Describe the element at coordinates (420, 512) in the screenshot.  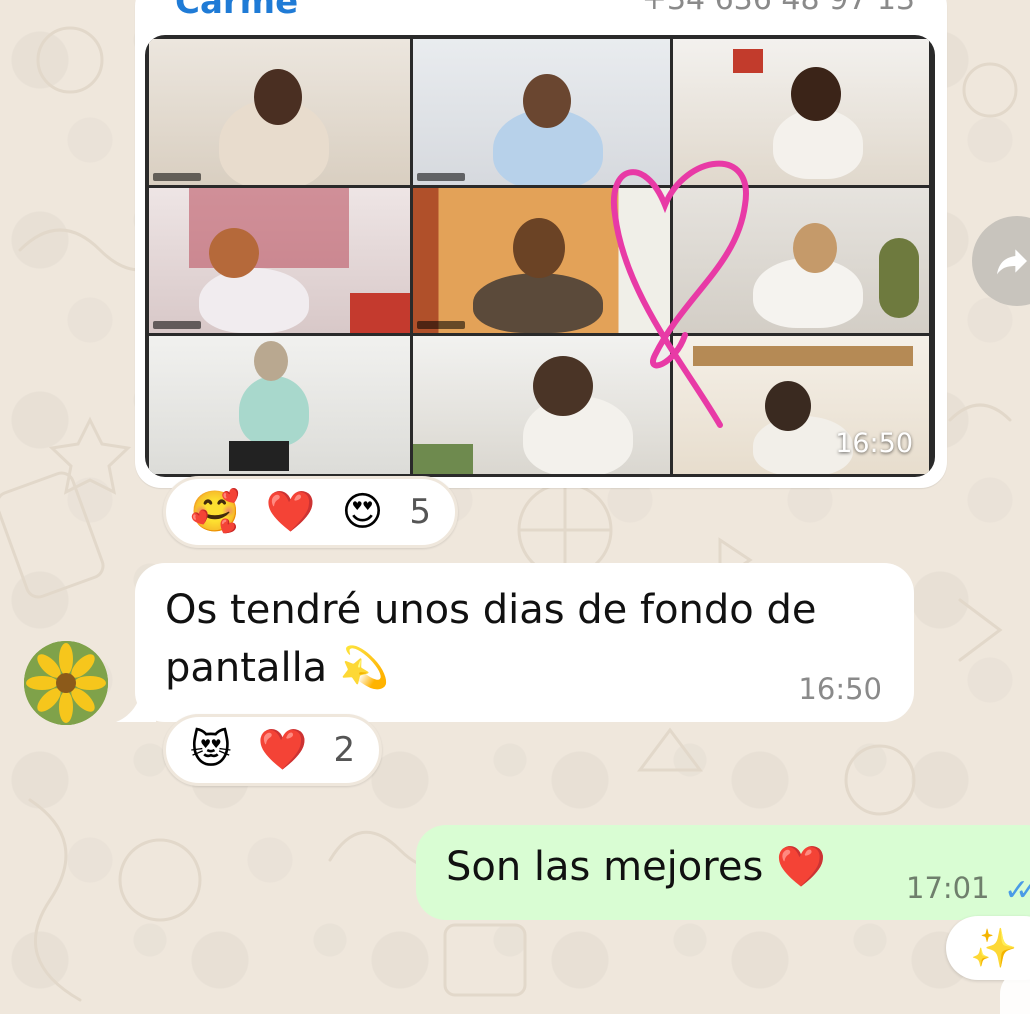
I see `reaction-count: 5` at that location.